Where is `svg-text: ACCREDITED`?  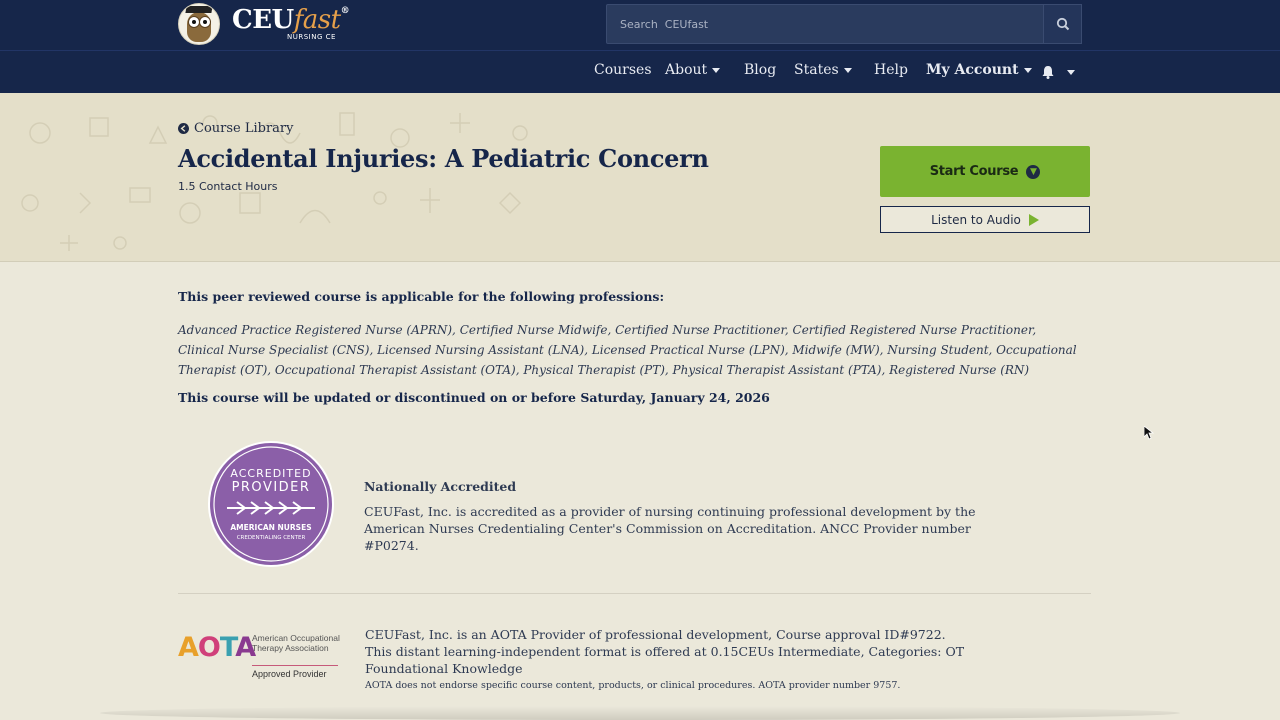
svg-text: ACCREDITED is located at coordinates (270, 473).